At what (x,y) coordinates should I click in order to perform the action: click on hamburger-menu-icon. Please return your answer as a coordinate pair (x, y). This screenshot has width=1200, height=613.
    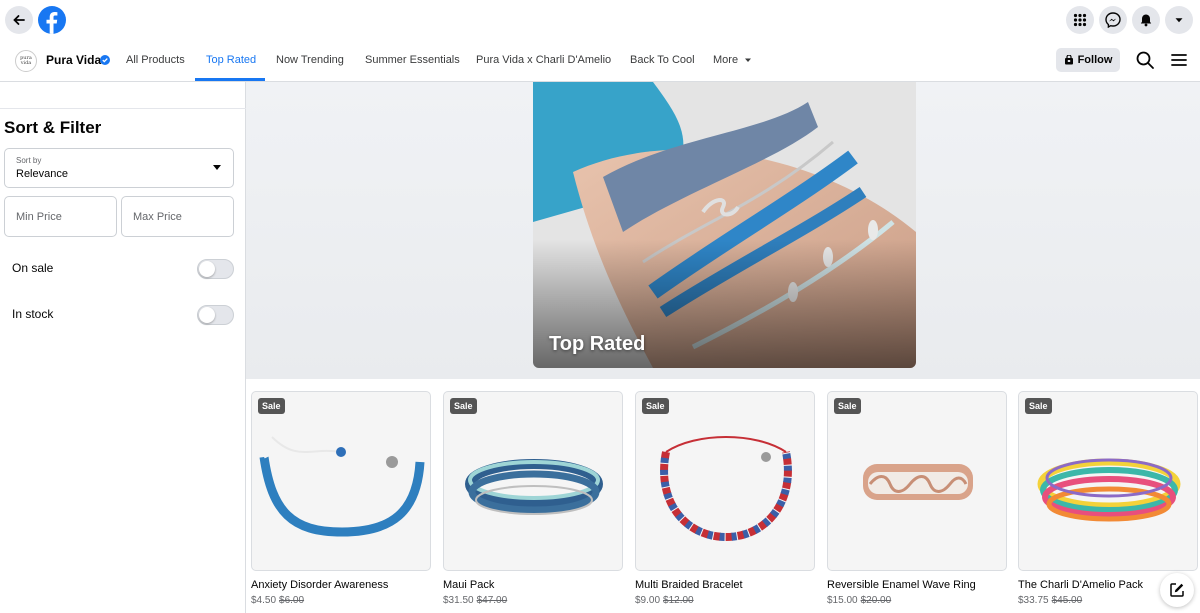
    Looking at the image, I should click on (1179, 60).